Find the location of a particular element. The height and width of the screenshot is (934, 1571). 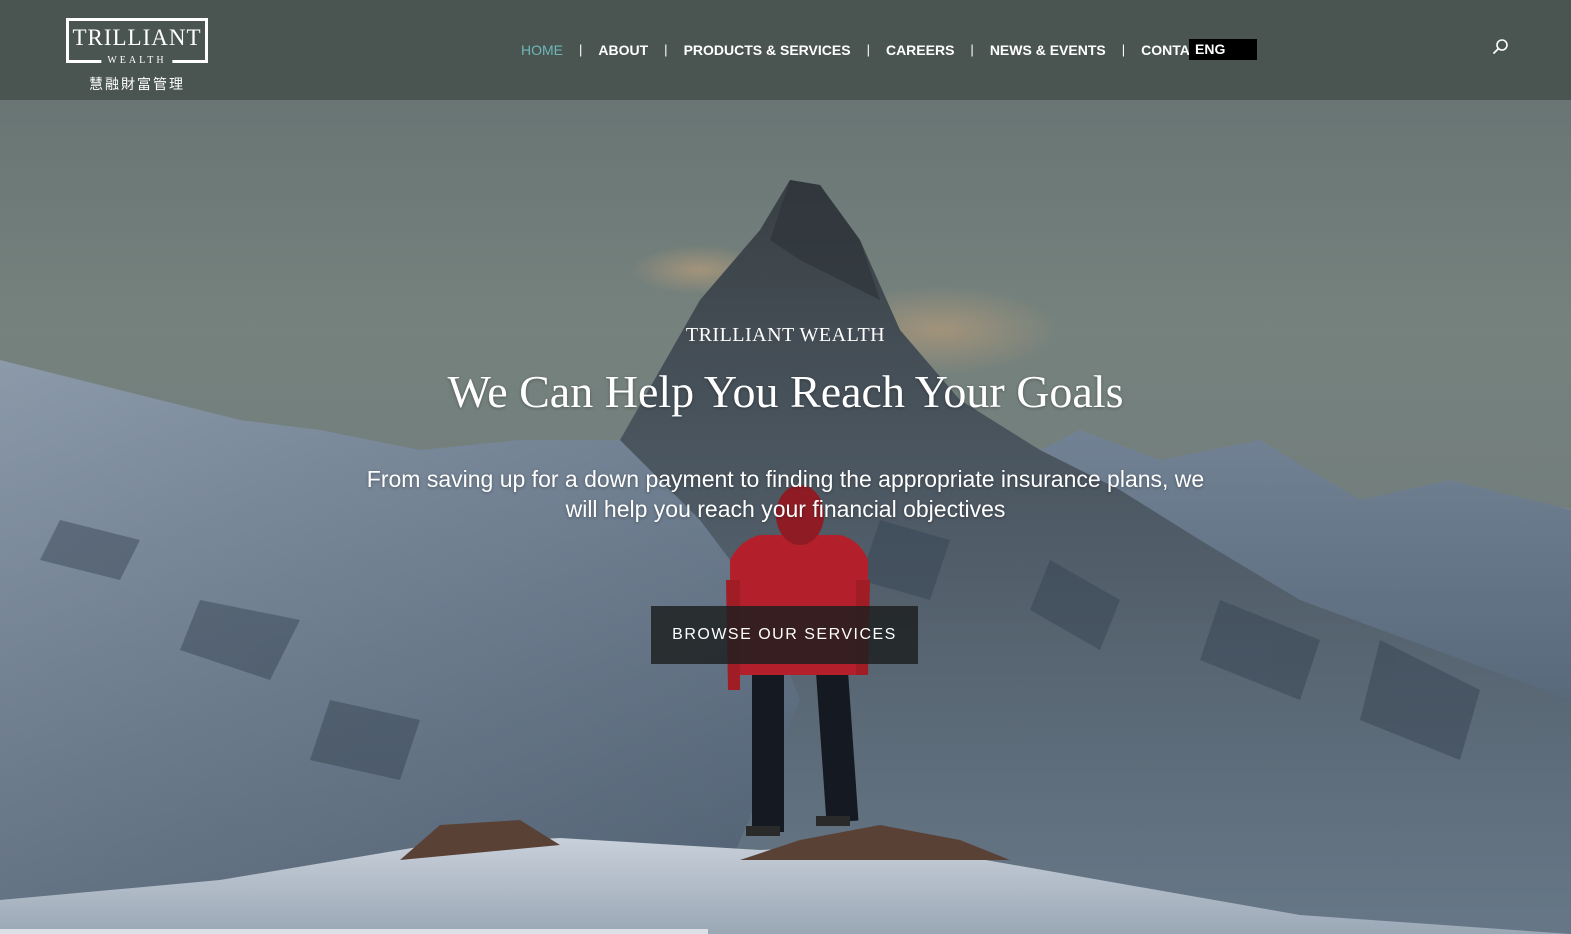

search-button is located at coordinates (1501, 47).